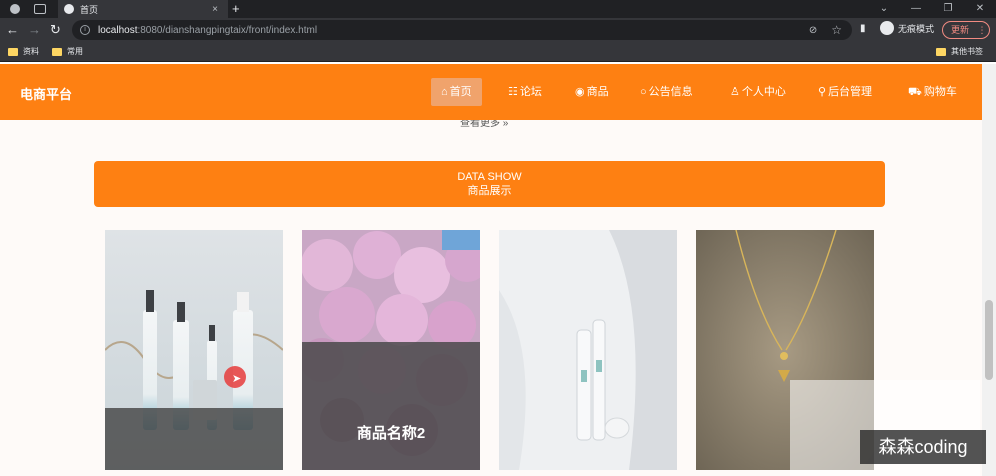  What do you see at coordinates (948, 9) in the screenshot?
I see `restore-icon: ❐` at bounding box center [948, 9].